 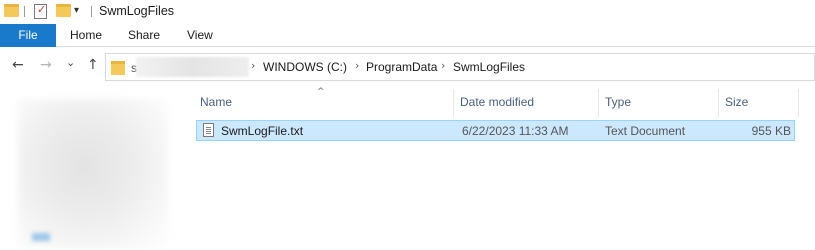 What do you see at coordinates (497, 102) in the screenshot?
I see `column-header-date-modified: Date modified` at bounding box center [497, 102].